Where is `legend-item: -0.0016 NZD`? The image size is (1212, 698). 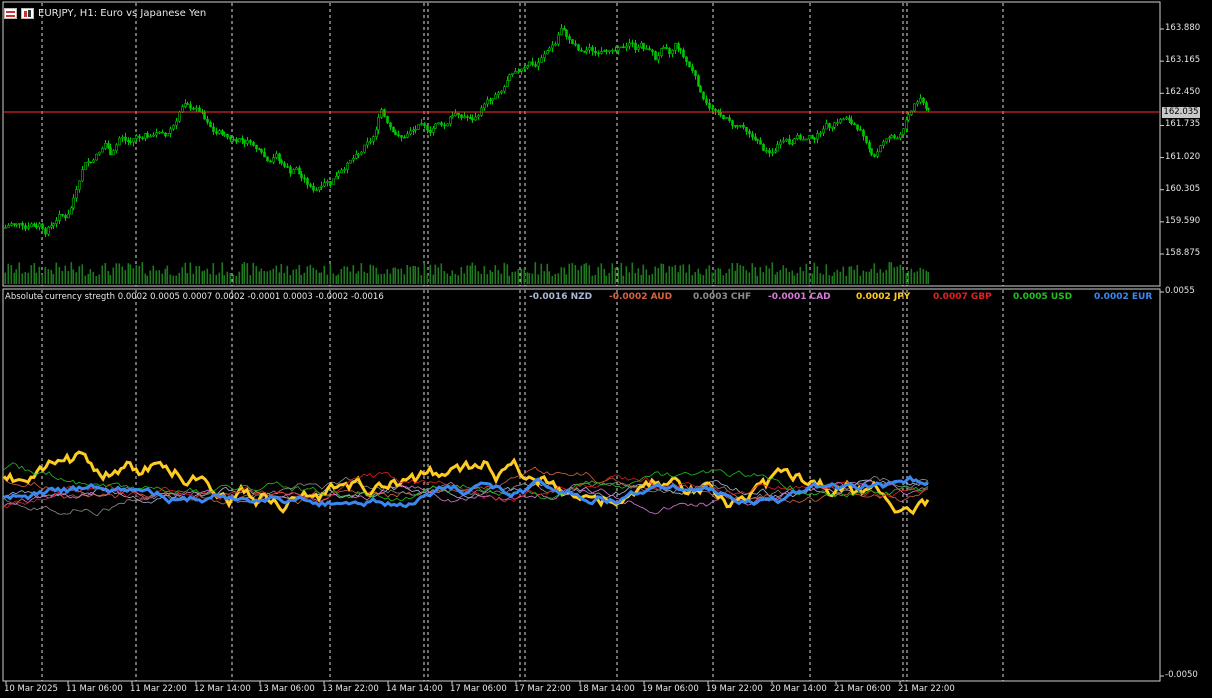 legend-item: -0.0016 NZD is located at coordinates (561, 297).